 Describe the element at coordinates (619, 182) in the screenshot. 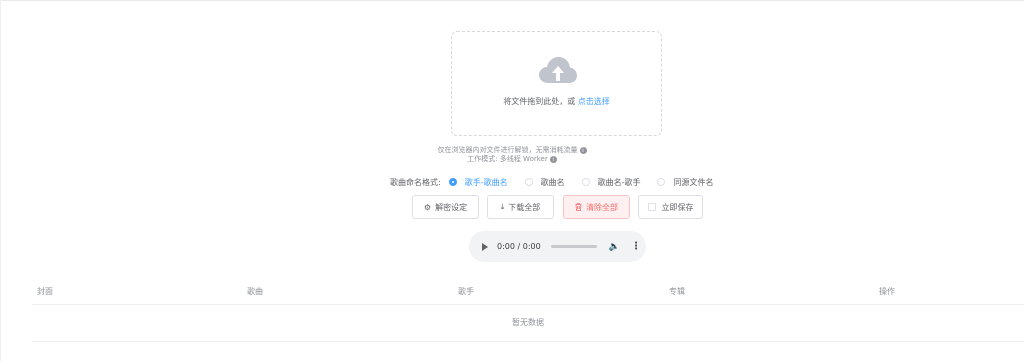

I see `radio-label: 歌曲名-歌手` at that location.